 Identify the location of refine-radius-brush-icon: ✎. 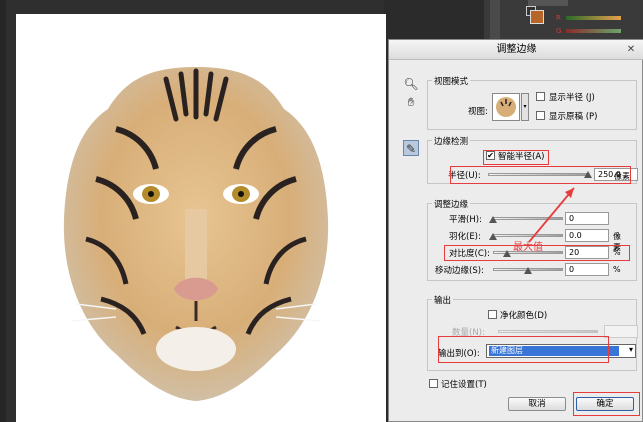
(411, 148).